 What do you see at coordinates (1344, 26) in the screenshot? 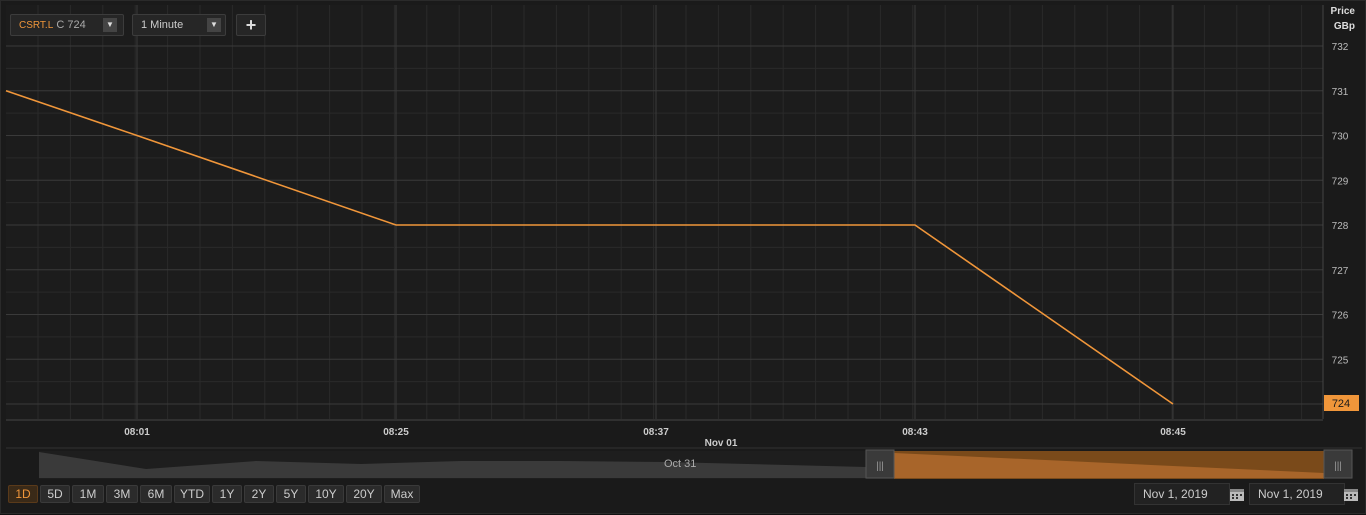
I see `price-axis-unit: GBp` at bounding box center [1344, 26].